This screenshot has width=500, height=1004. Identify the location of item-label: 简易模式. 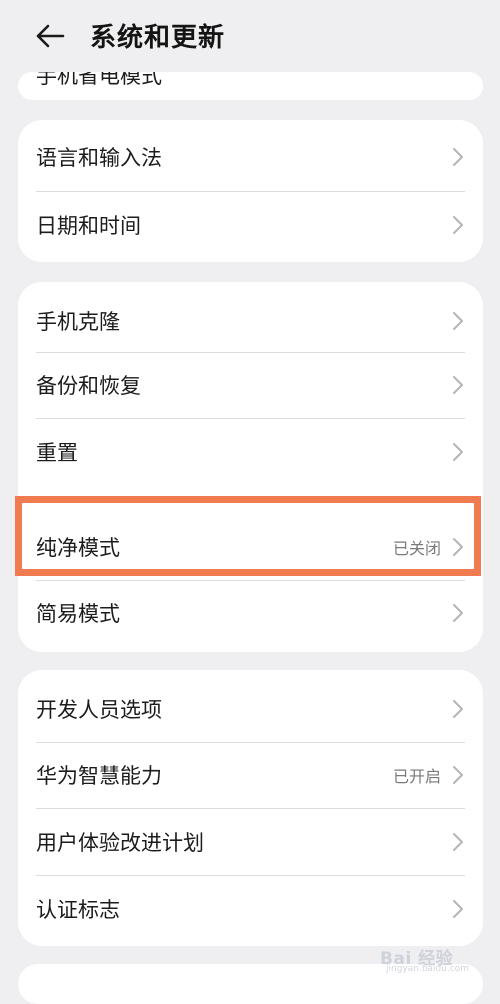
(78, 614).